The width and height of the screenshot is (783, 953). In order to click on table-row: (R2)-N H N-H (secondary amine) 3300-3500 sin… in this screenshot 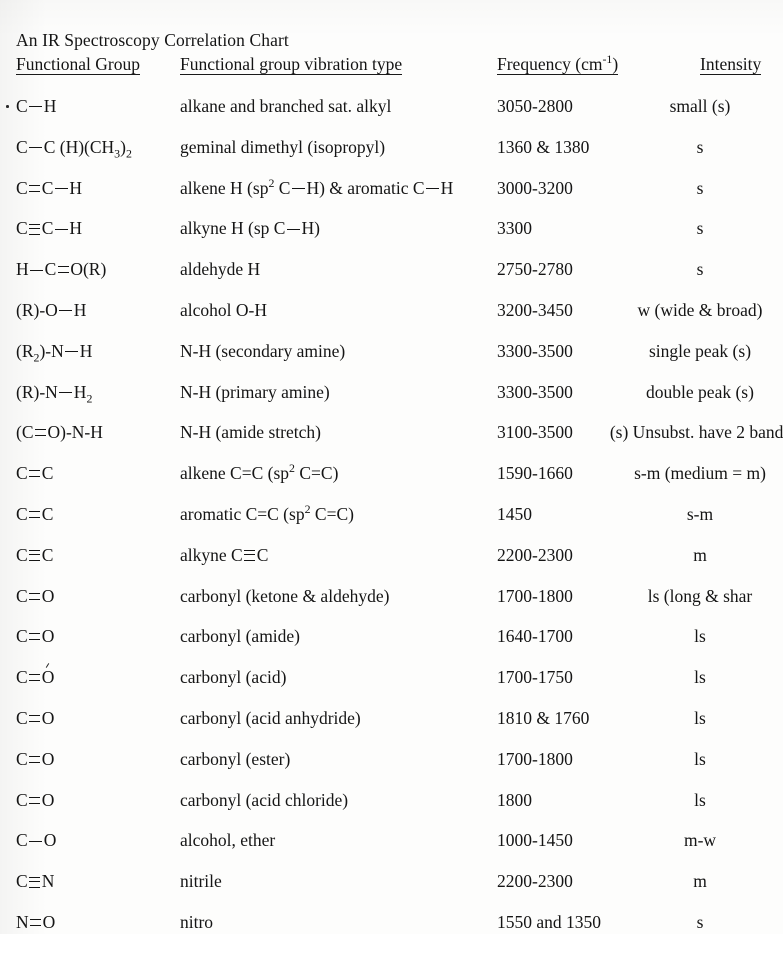, I will do `click(391, 361)`.